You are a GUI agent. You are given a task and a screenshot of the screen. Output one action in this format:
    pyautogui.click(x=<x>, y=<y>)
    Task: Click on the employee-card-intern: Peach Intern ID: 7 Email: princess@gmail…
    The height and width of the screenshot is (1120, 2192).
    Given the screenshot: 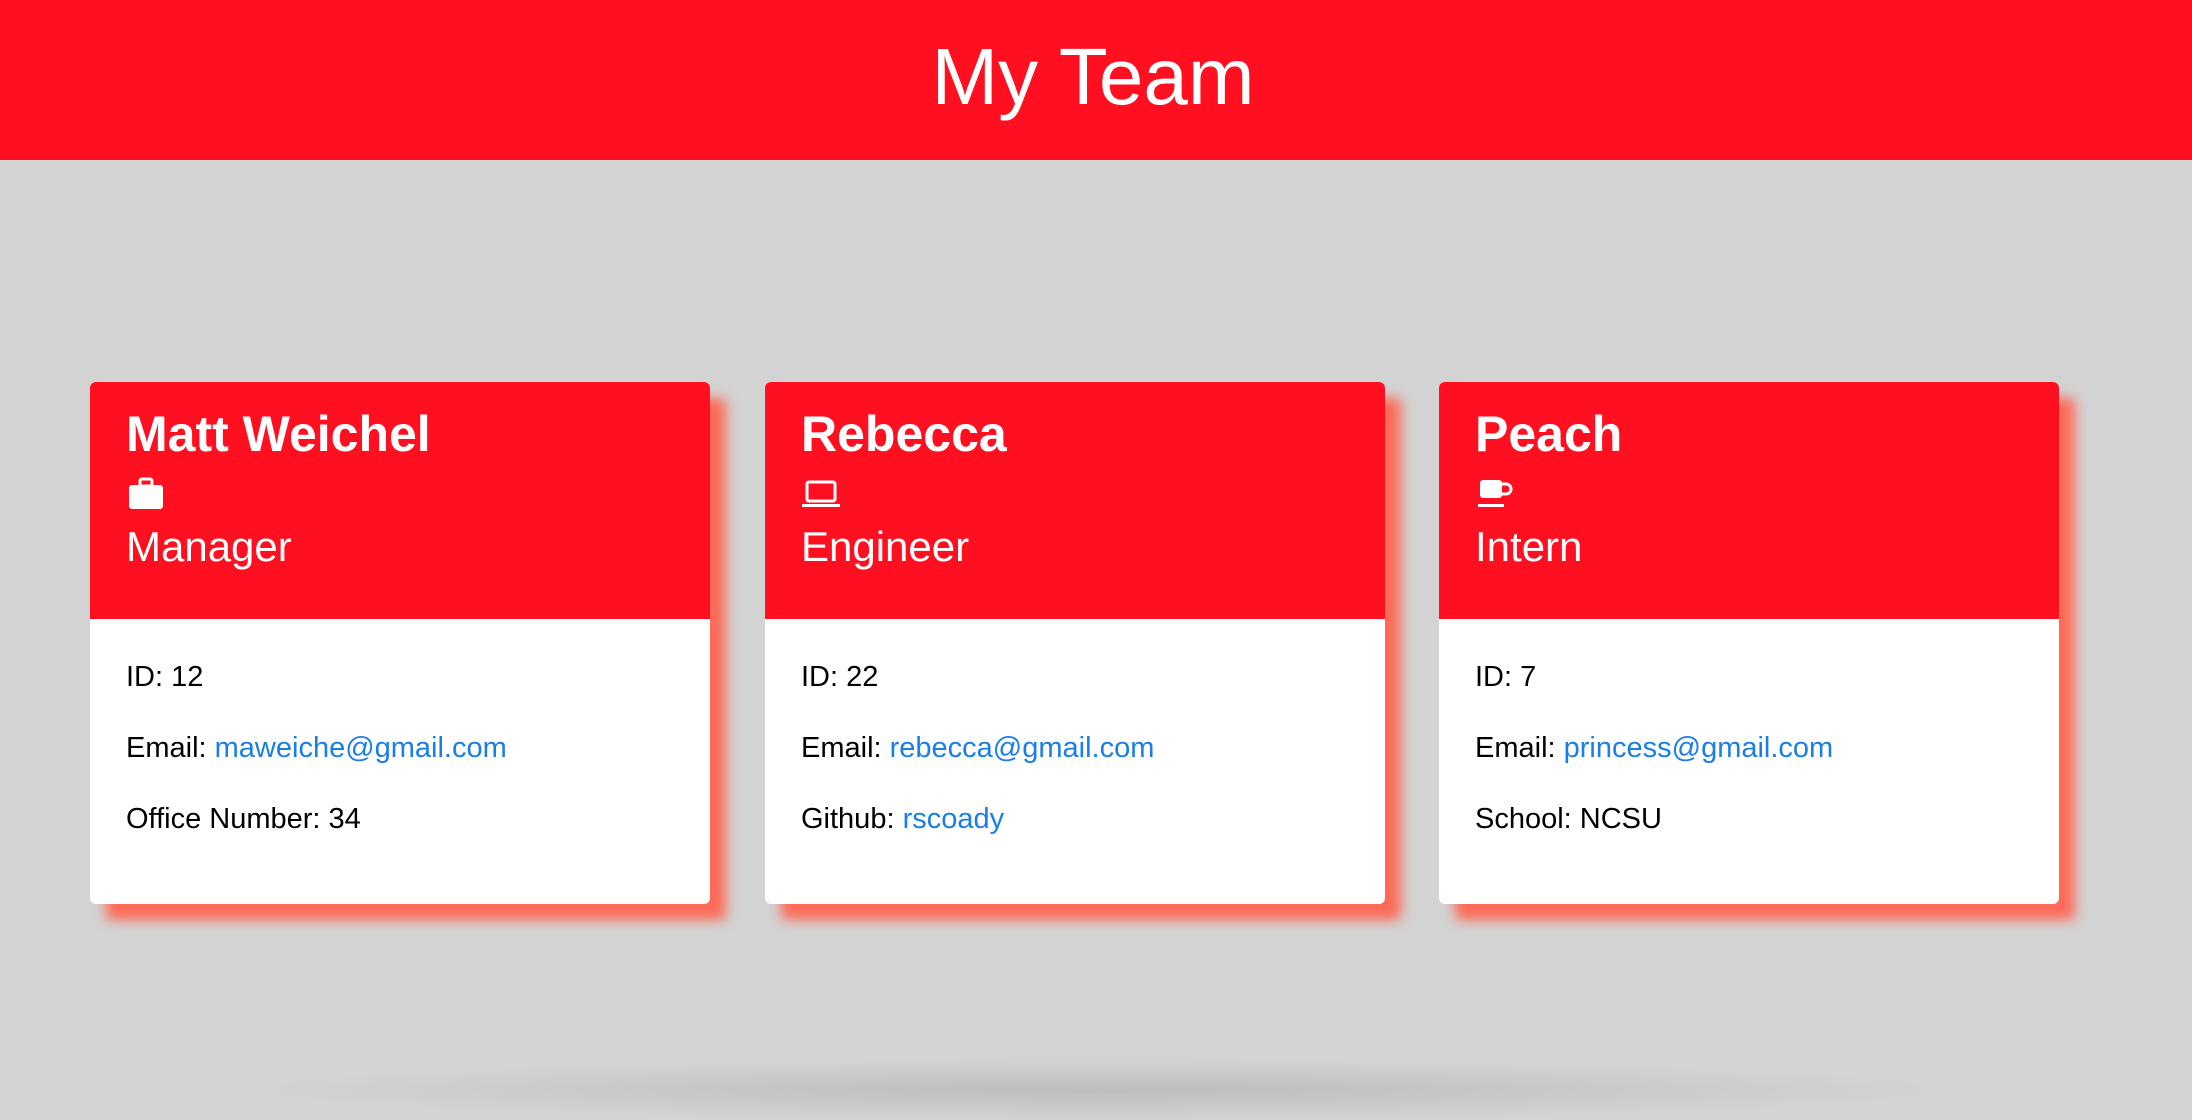 What is the action you would take?
    pyautogui.click(x=1749, y=643)
    